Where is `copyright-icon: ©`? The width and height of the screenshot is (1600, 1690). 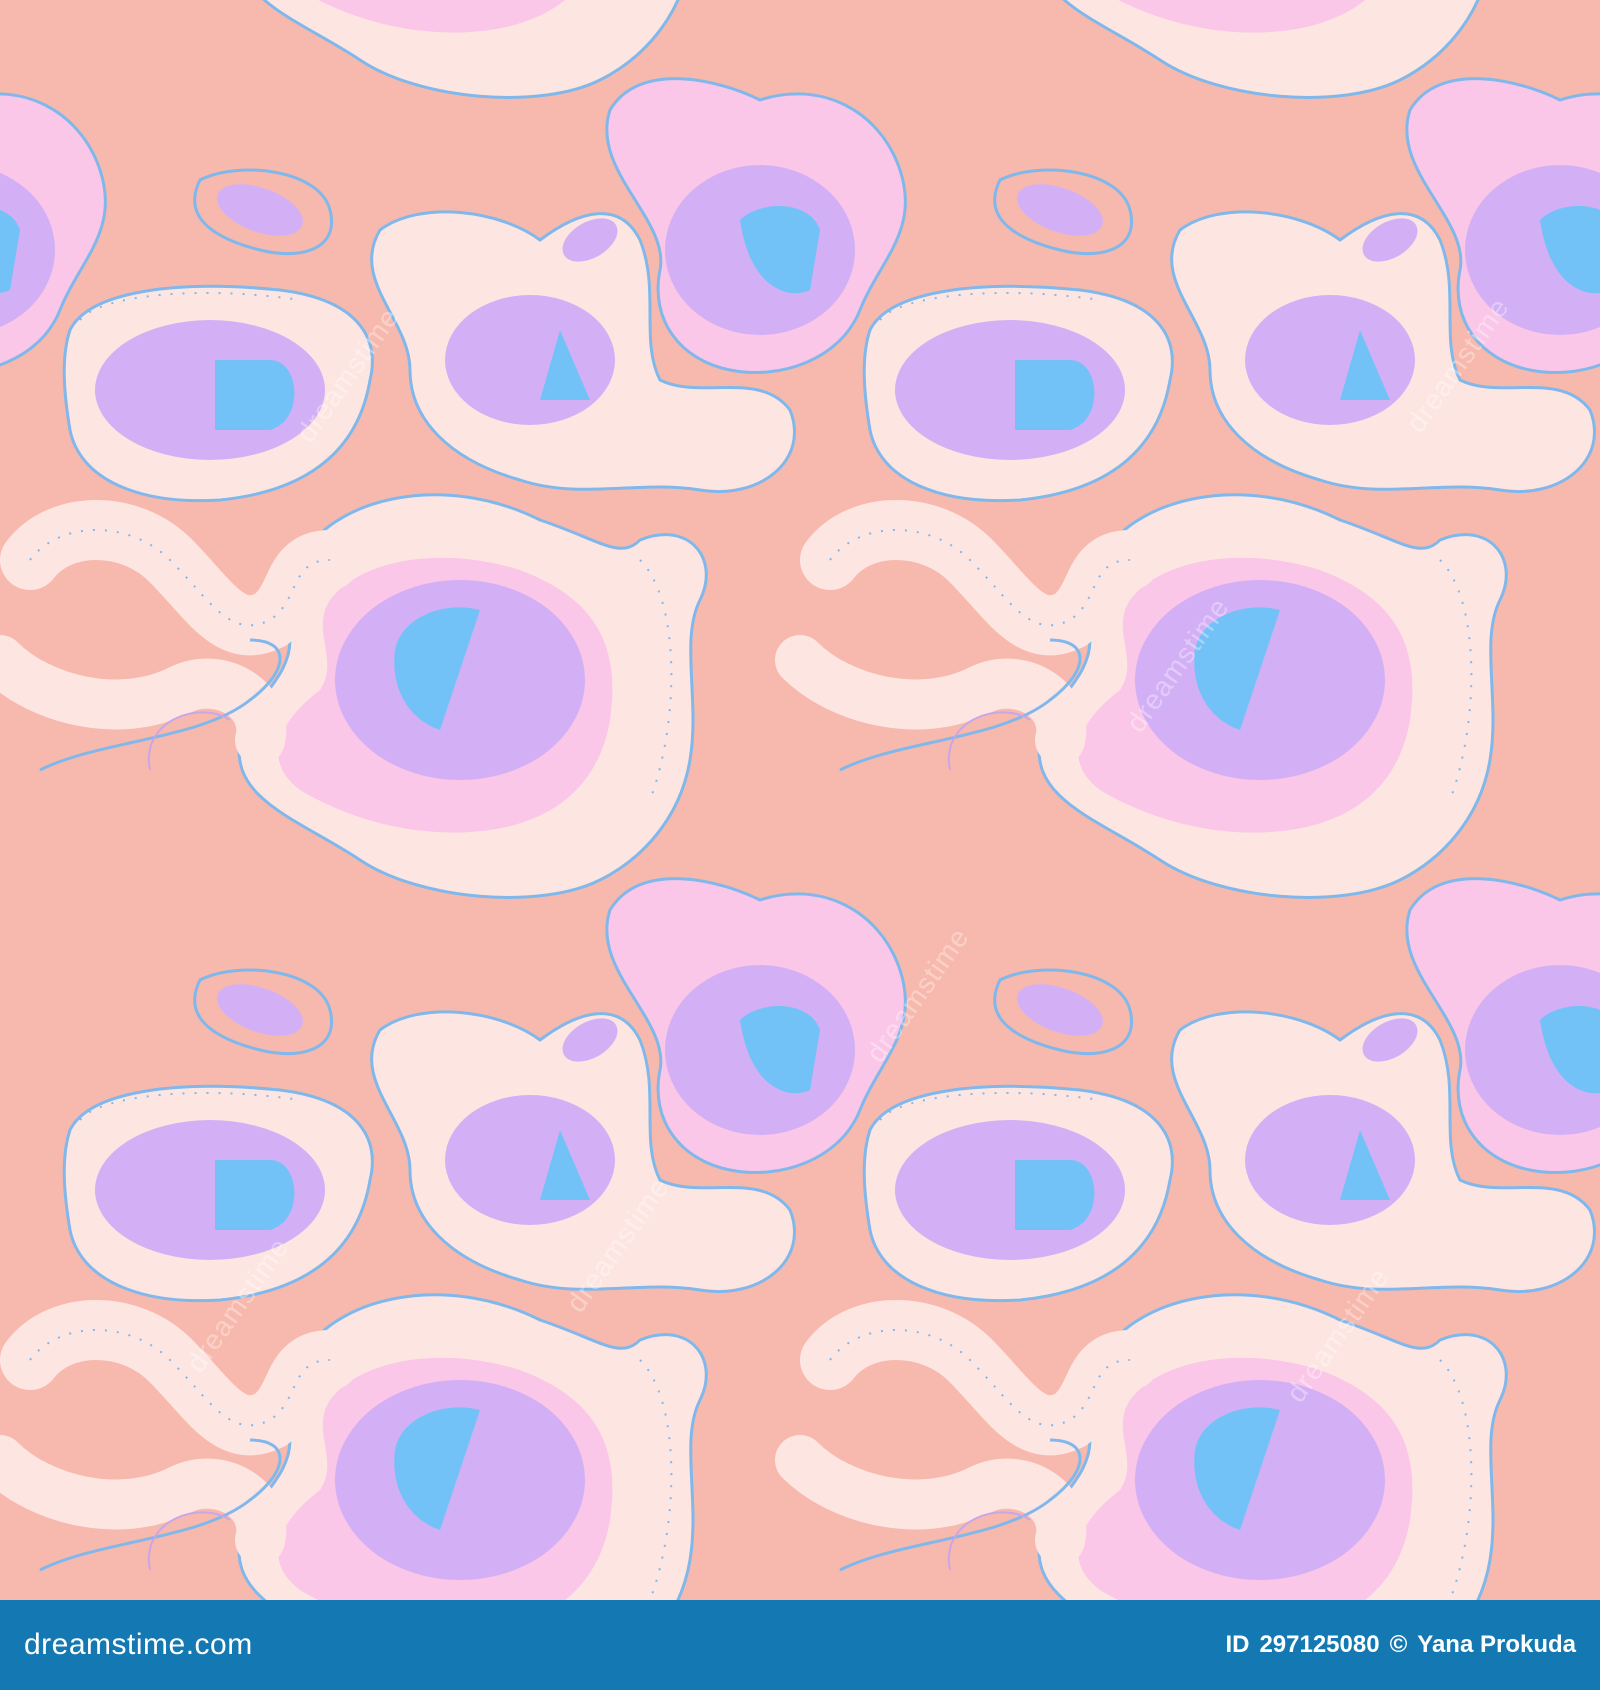 copyright-icon: © is located at coordinates (1398, 1644).